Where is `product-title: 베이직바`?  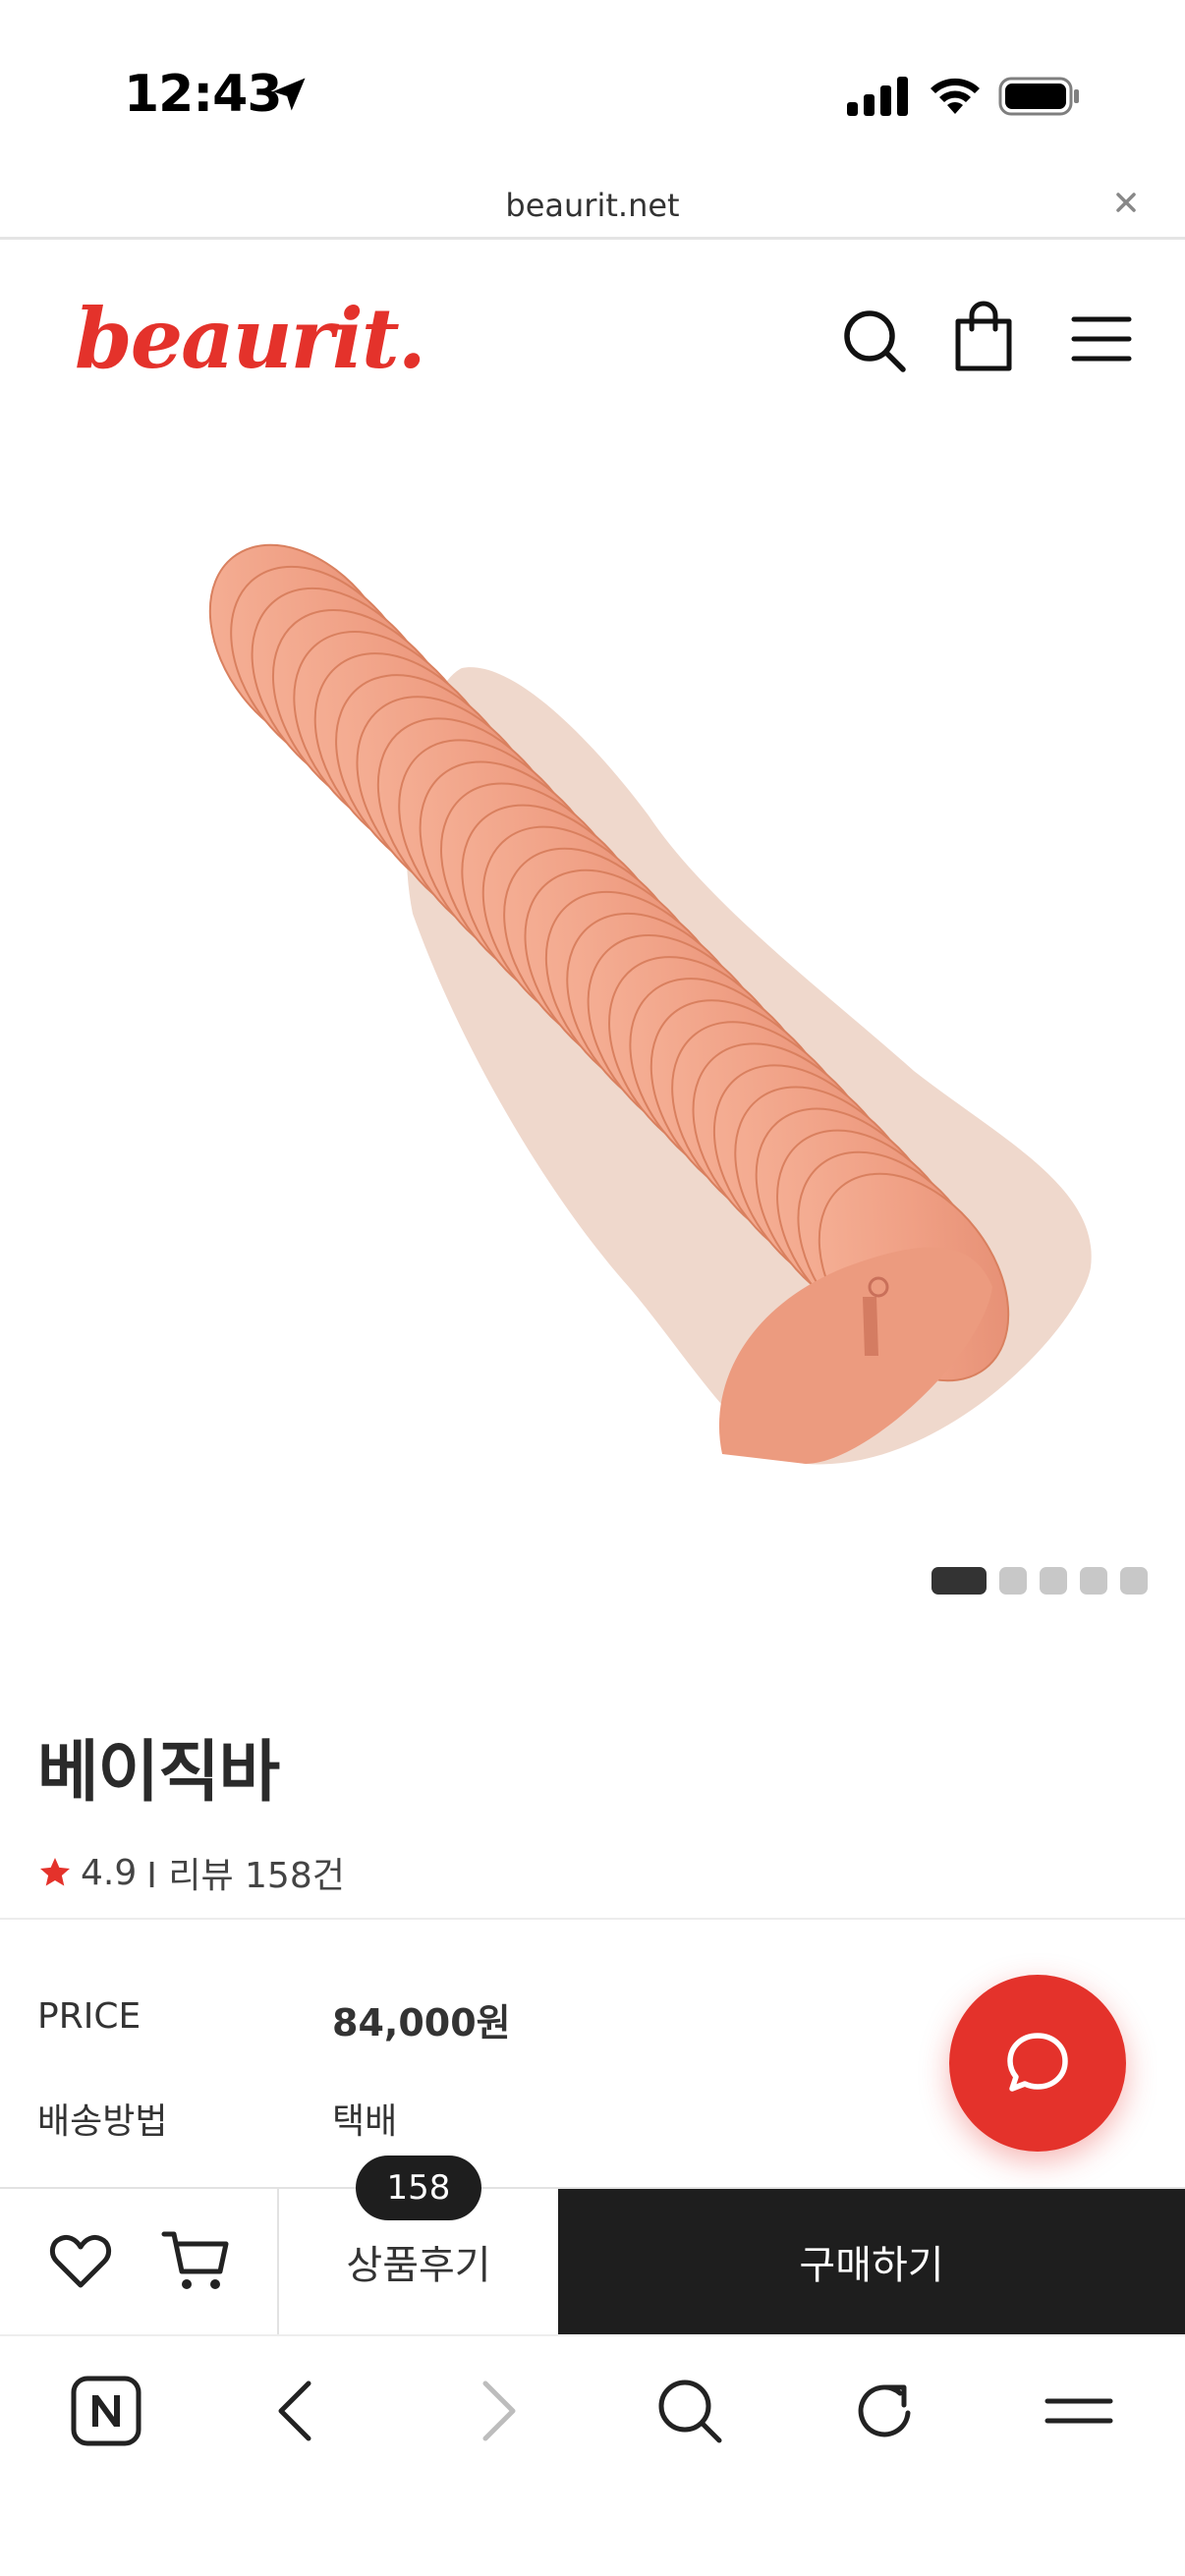 product-title: 베이직바 is located at coordinates (159, 1773).